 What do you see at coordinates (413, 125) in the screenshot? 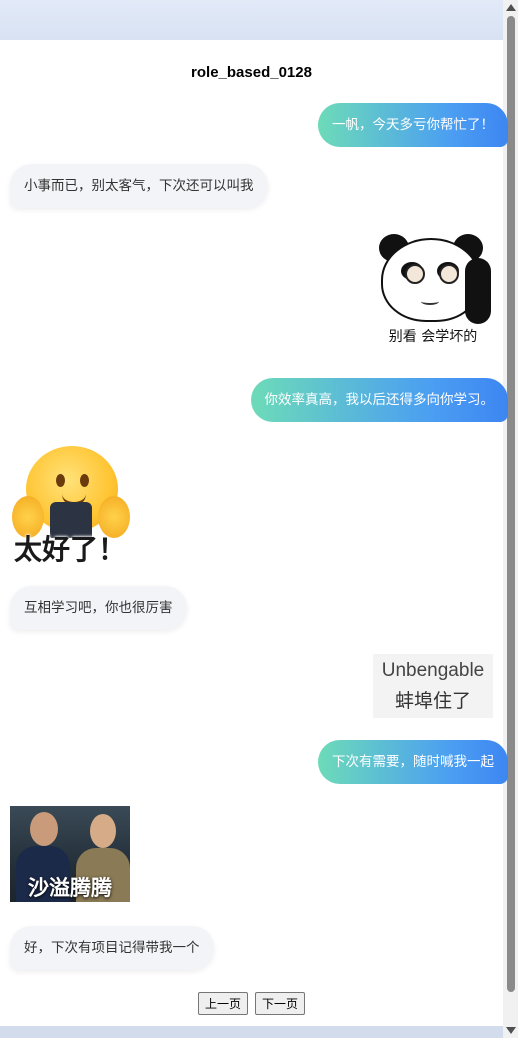
I see `message-sent: 一帆，今天多亏你帮忙了！` at bounding box center [413, 125].